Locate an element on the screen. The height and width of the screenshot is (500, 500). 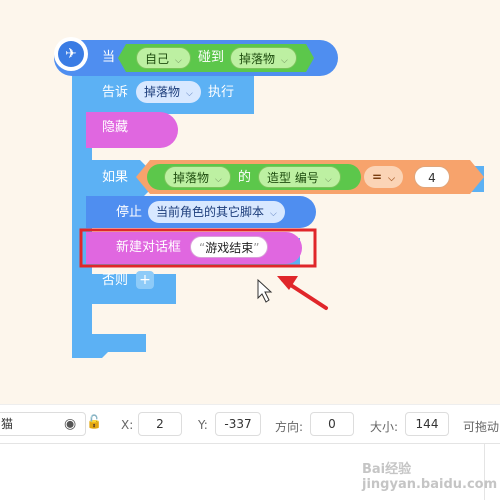
y-input: -337 is located at coordinates (238, 424).